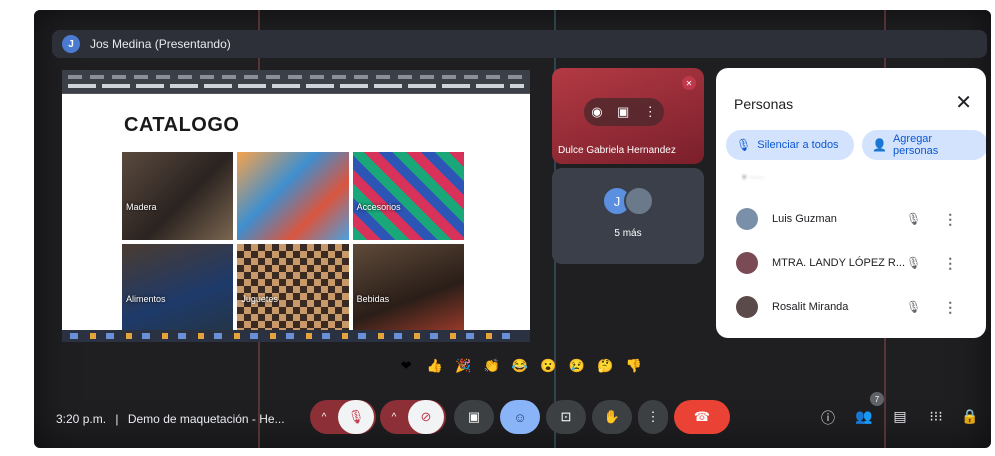  Describe the element at coordinates (936, 416) in the screenshot. I see `activities-icon: ⁝⁝⁝` at that location.